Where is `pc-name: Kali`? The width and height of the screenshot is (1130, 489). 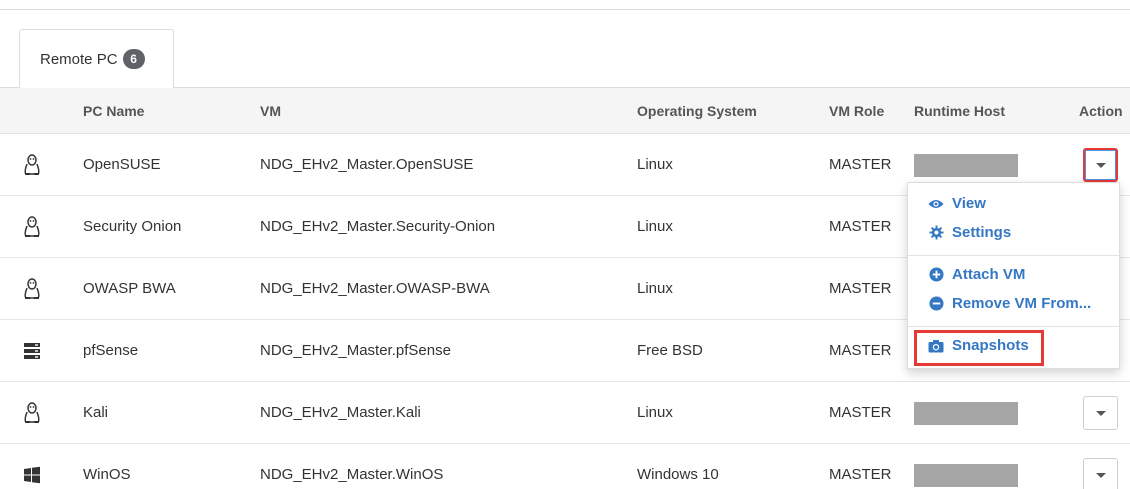 pc-name: Kali is located at coordinates (96, 412).